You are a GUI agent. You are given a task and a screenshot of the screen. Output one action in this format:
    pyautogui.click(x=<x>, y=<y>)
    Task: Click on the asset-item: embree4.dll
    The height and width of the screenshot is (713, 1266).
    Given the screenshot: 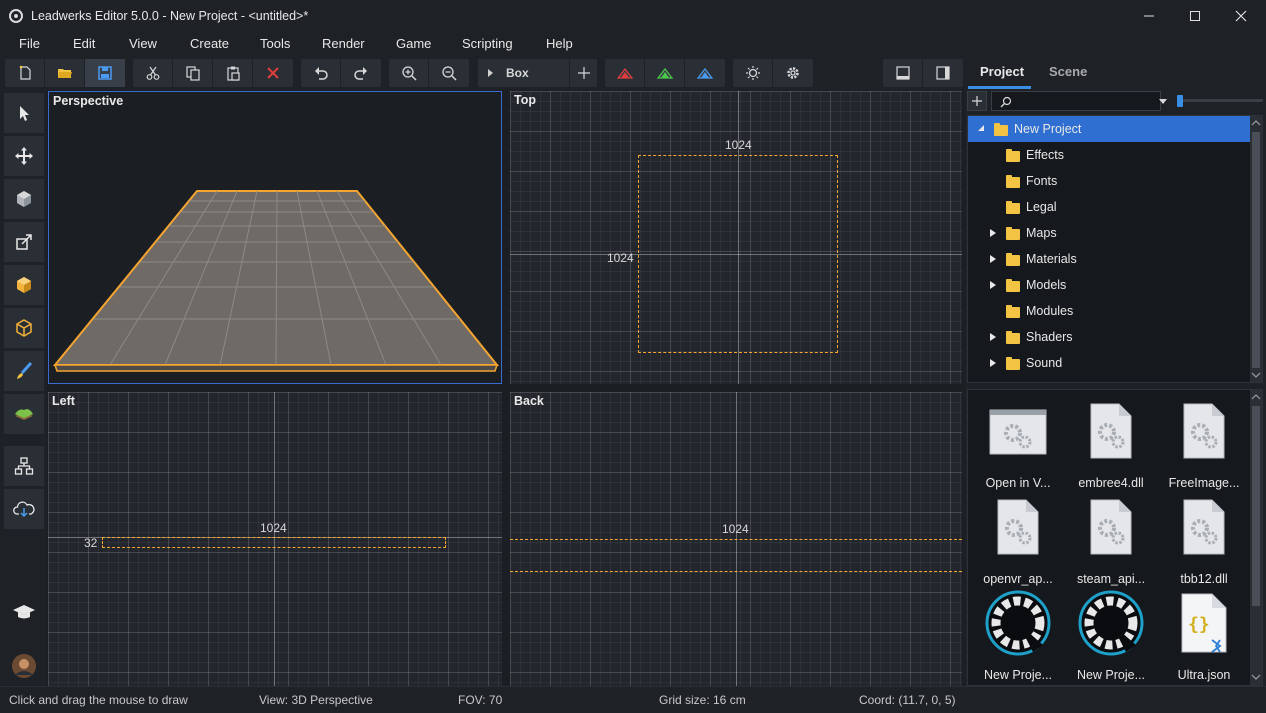 What is the action you would take?
    pyautogui.click(x=1111, y=448)
    